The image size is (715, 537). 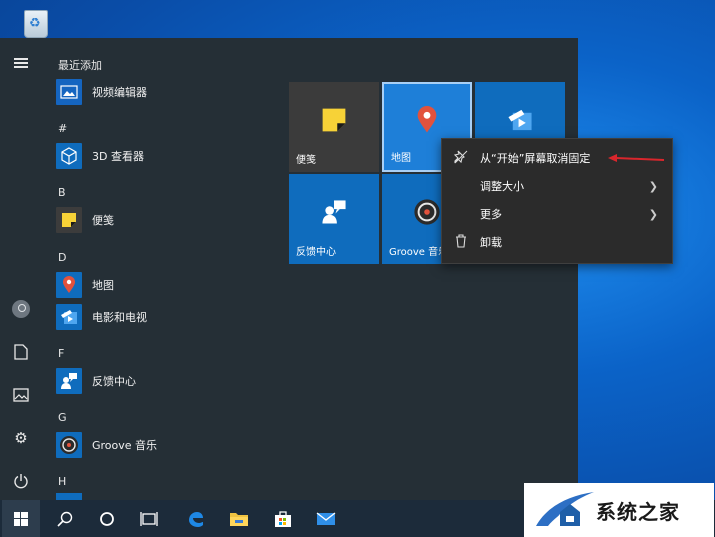 What do you see at coordinates (149, 518) in the screenshot?
I see `task-view-icon` at bounding box center [149, 518].